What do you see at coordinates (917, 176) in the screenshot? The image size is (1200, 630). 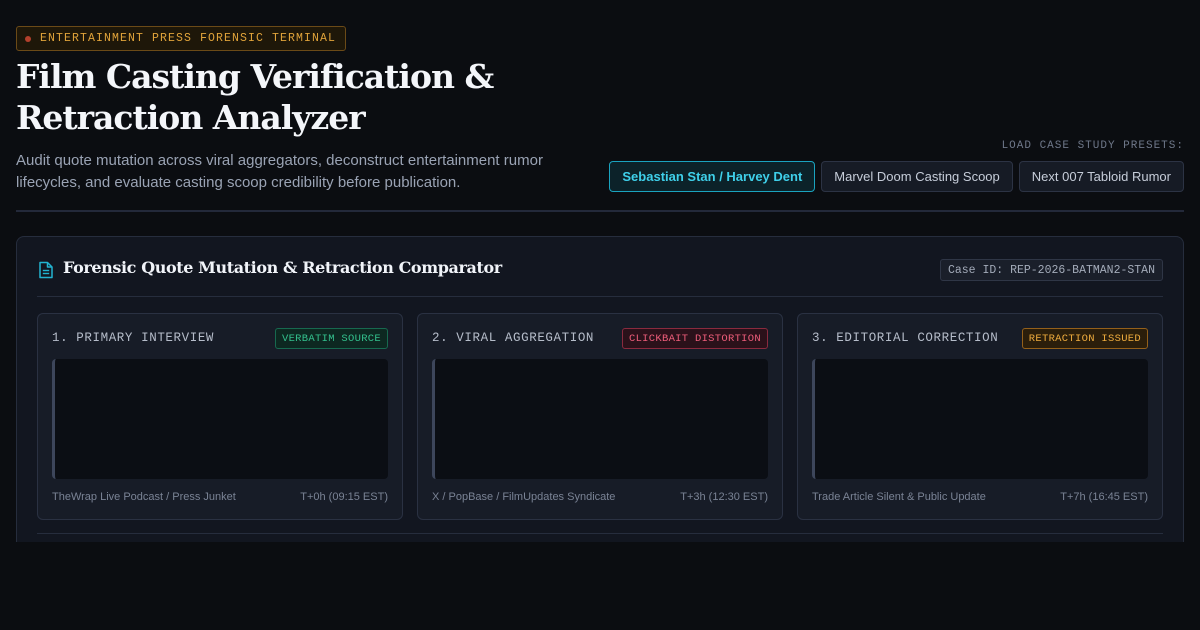 I see `preset-button-doom-scoop: Marvel Doom Casting Scoop` at bounding box center [917, 176].